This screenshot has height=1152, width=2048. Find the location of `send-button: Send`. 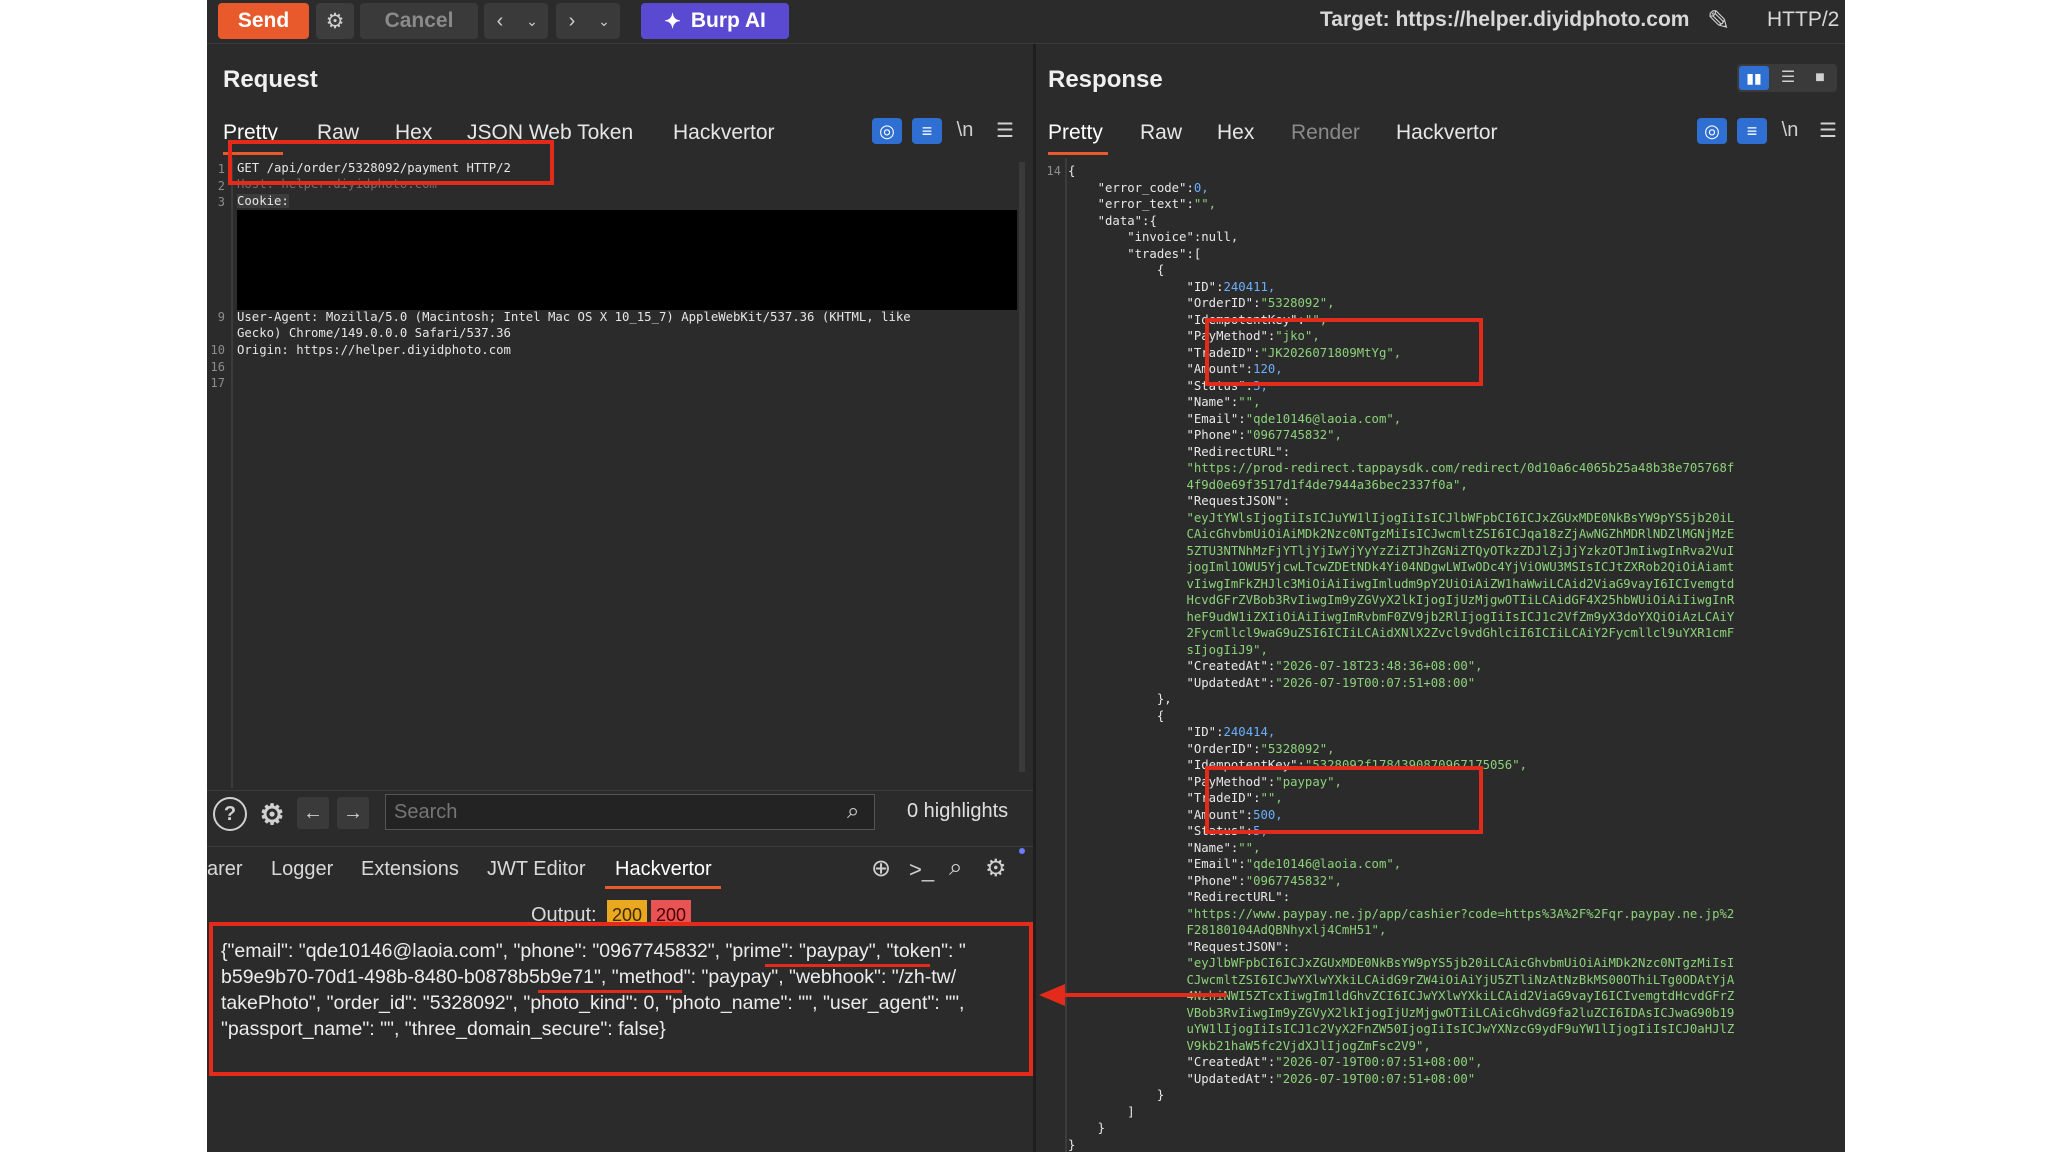

send-button: Send is located at coordinates (263, 21).